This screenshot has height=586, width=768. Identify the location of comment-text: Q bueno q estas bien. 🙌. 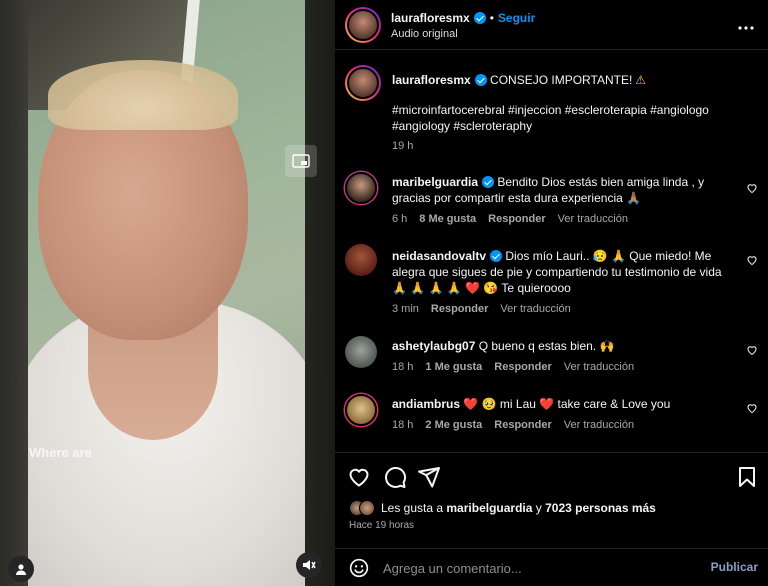
(546, 346).